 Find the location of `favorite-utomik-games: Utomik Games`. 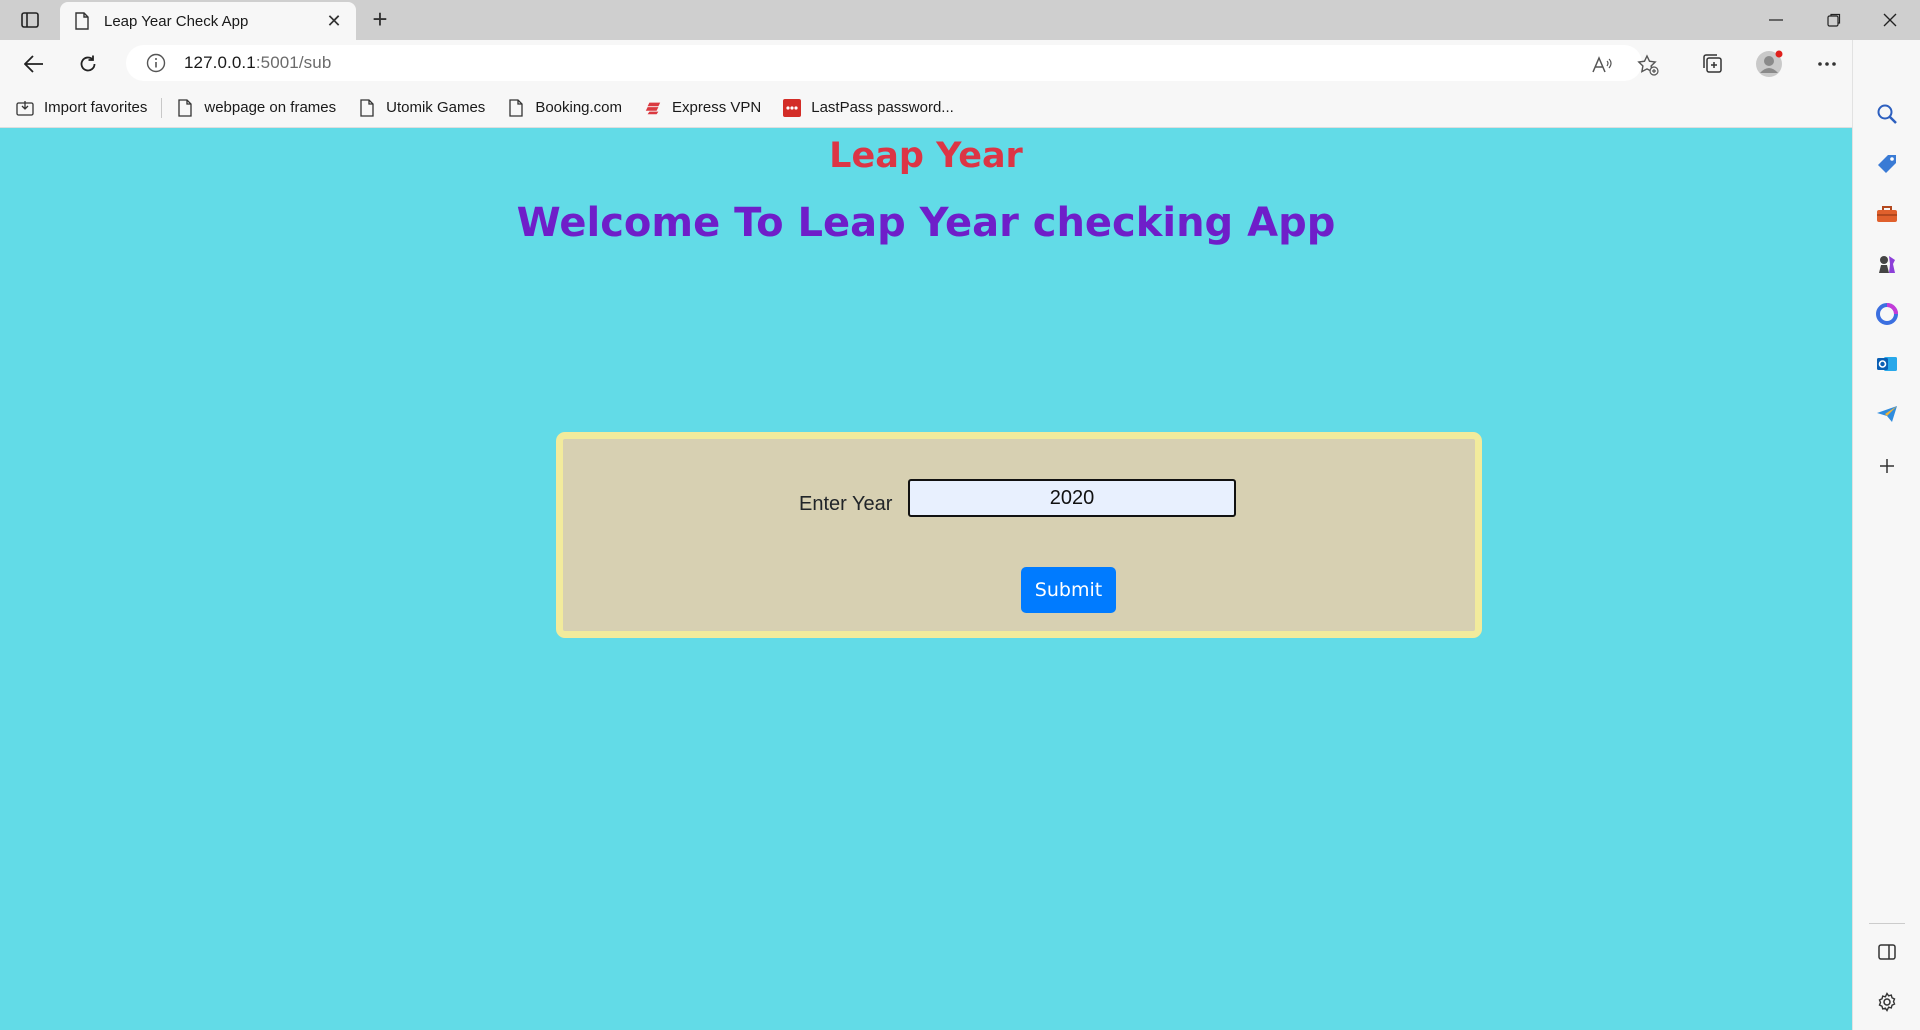

favorite-utomik-games: Utomik Games is located at coordinates (422, 107).